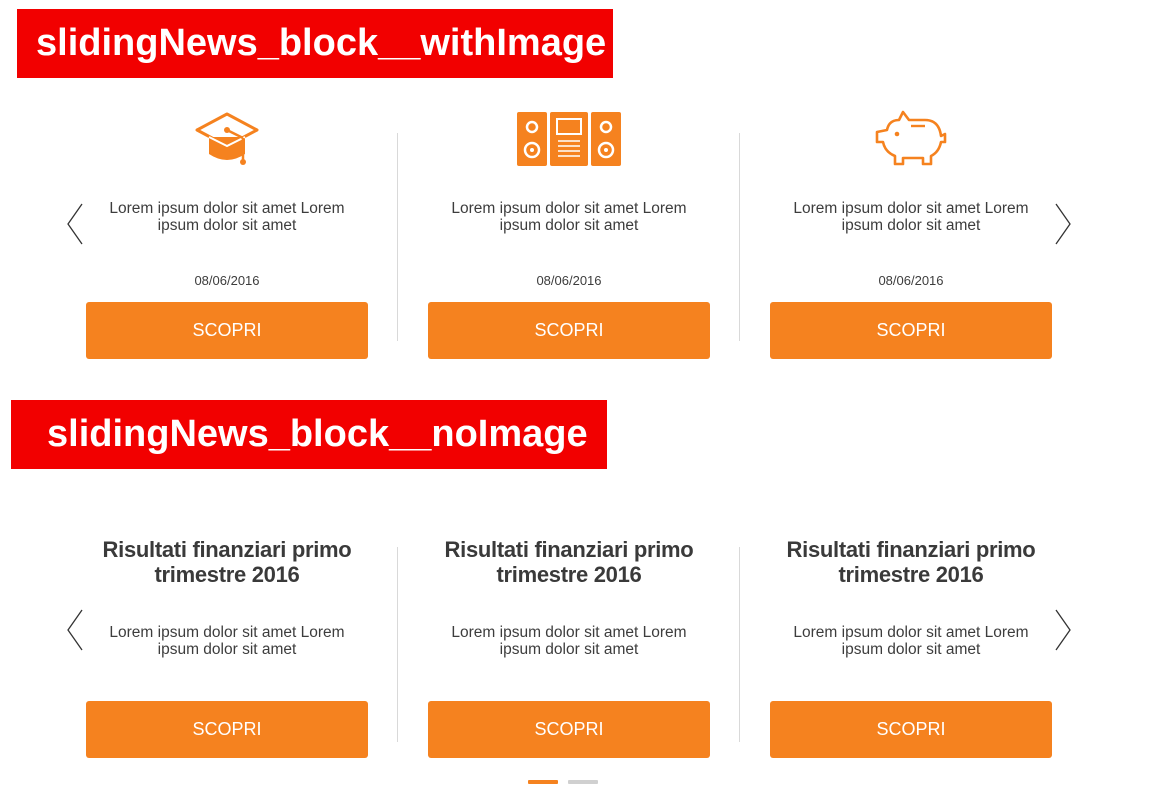  Describe the element at coordinates (911, 138) in the screenshot. I see `piggy-bank-icon` at that location.